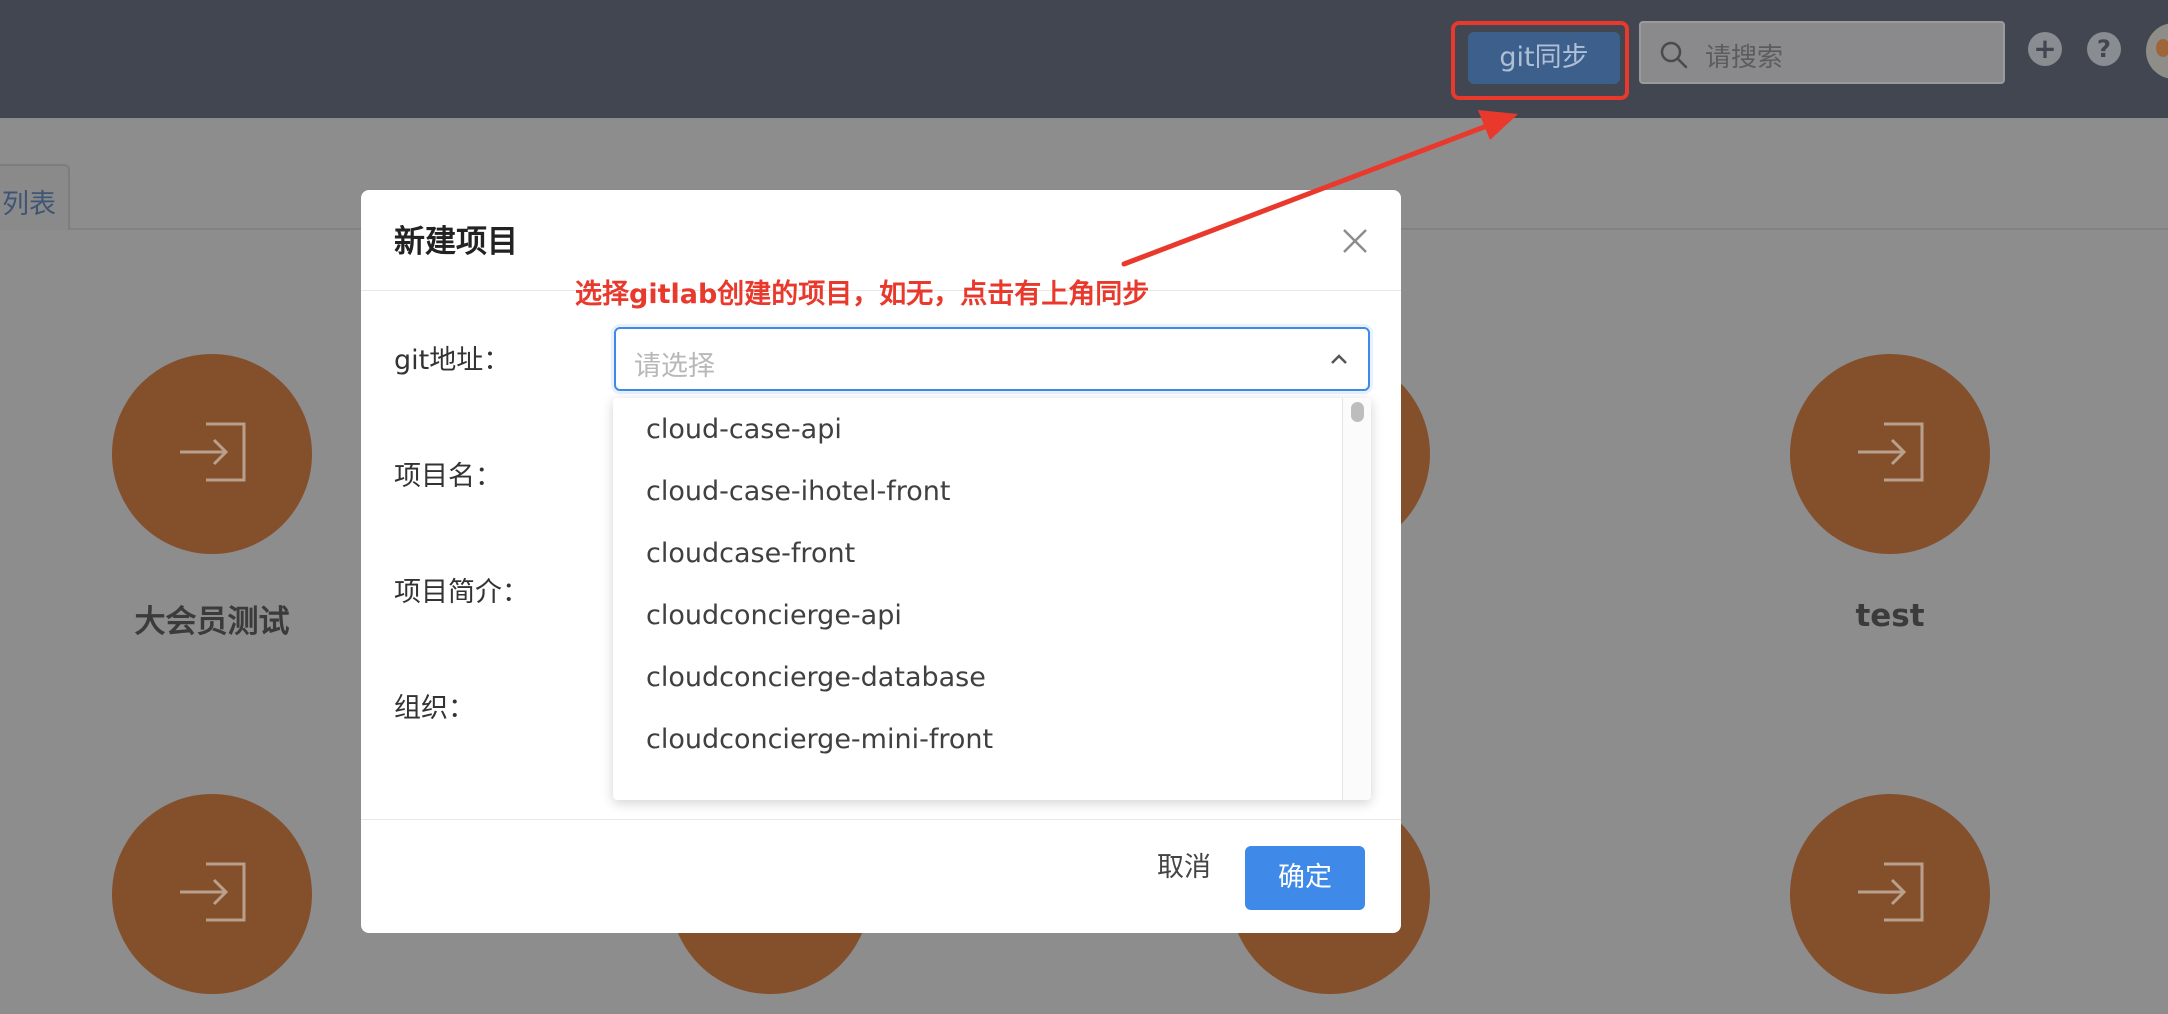  What do you see at coordinates (862, 294) in the screenshot?
I see `annotation-text: 选择gitlab创建的项目，如无，点击有上角同步` at bounding box center [862, 294].